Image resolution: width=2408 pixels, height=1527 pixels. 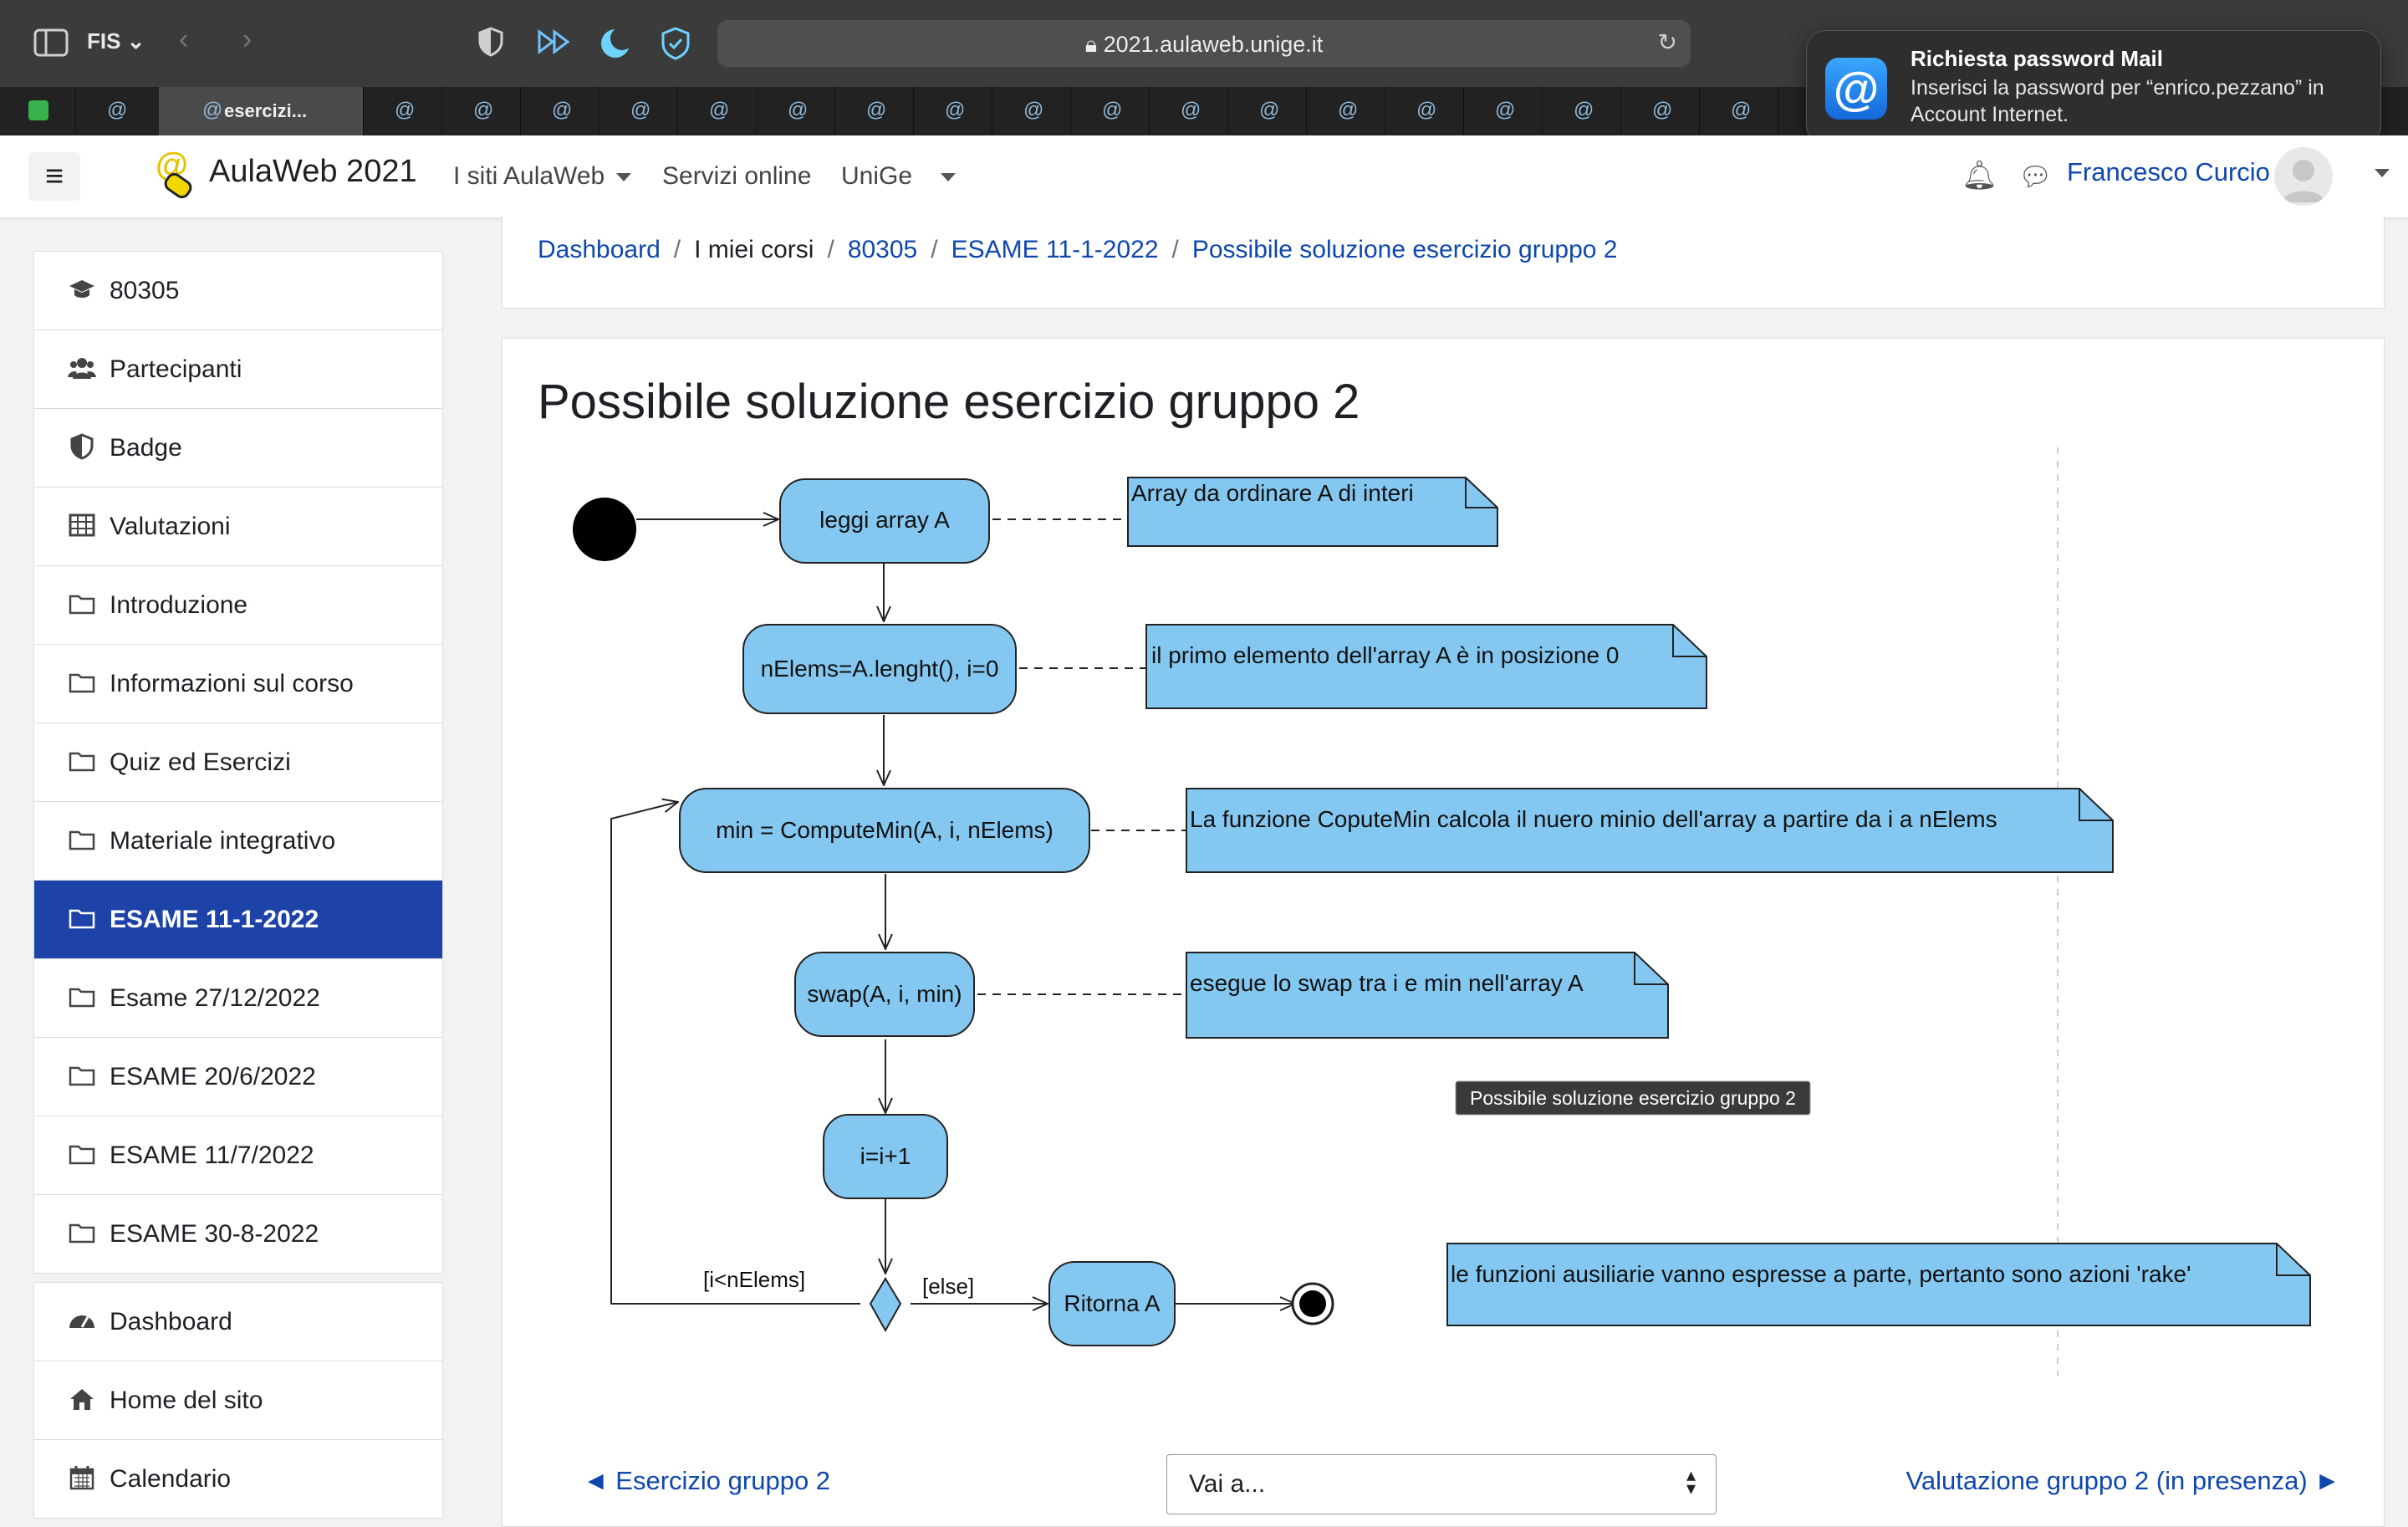 I want to click on avatar, so click(x=2304, y=177).